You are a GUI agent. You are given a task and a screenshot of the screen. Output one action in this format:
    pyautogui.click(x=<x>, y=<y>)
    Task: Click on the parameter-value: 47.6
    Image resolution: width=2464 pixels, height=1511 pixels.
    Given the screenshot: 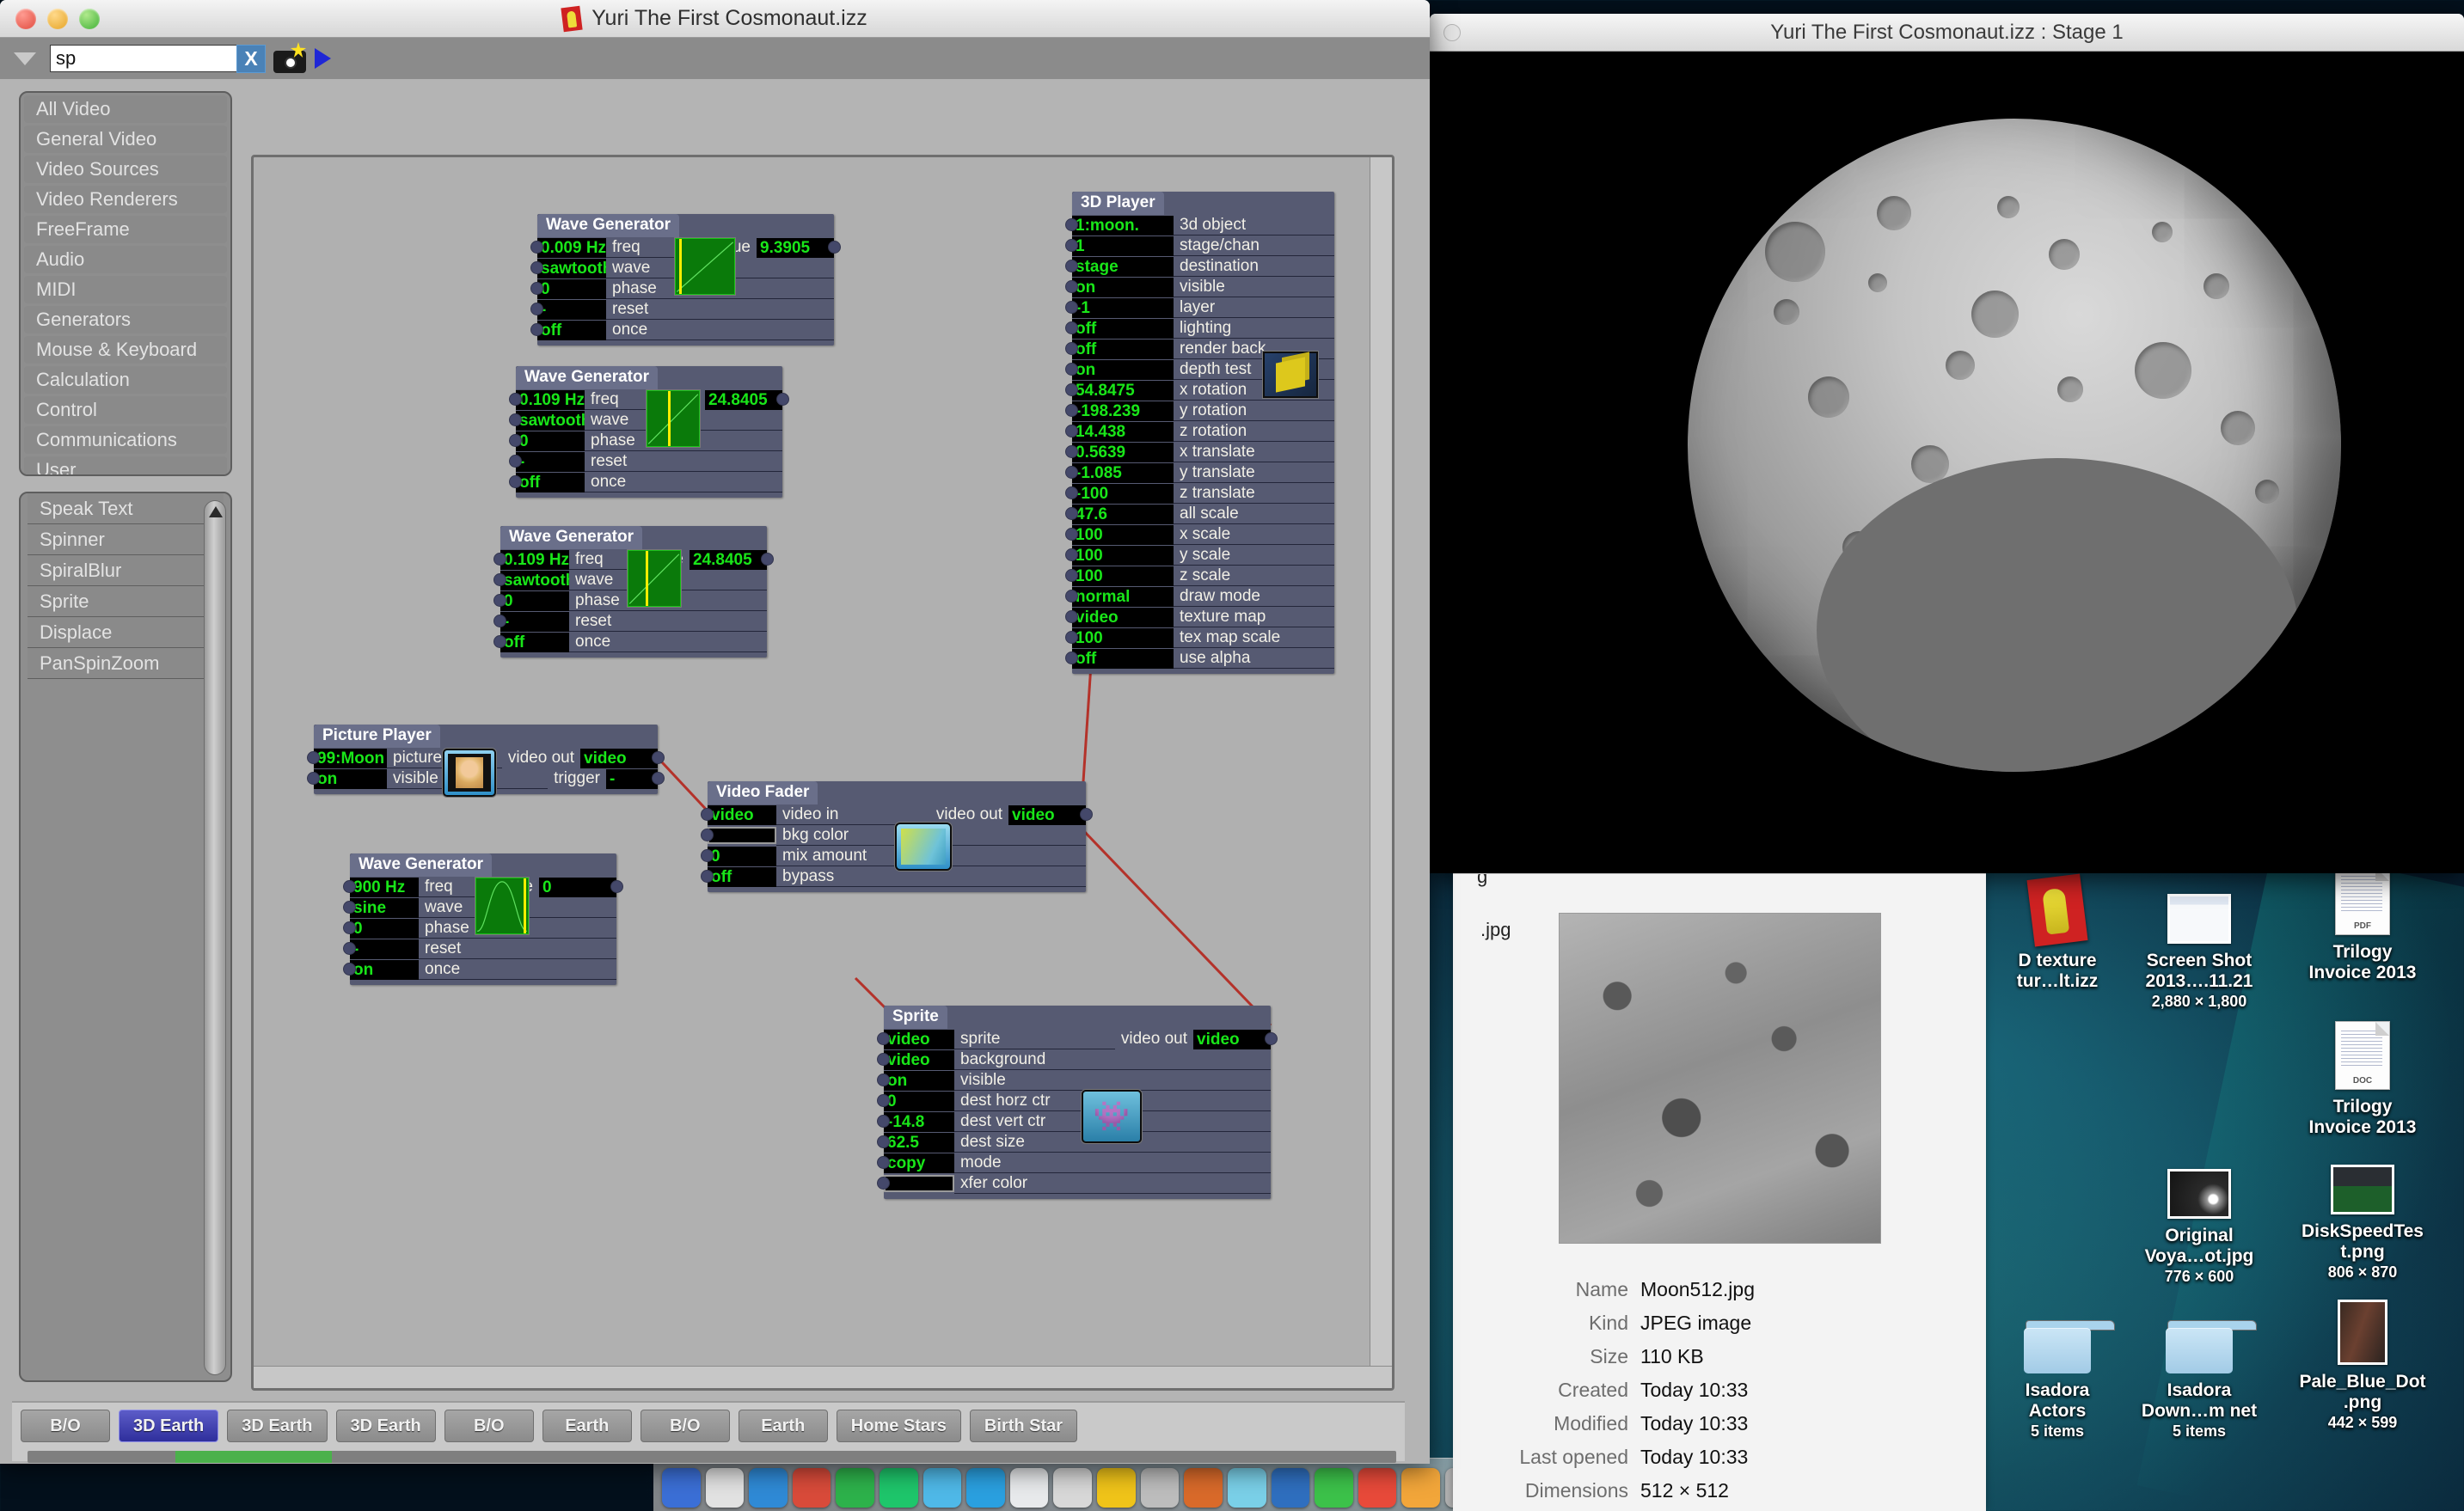 What is the action you would take?
    pyautogui.click(x=1123, y=514)
    